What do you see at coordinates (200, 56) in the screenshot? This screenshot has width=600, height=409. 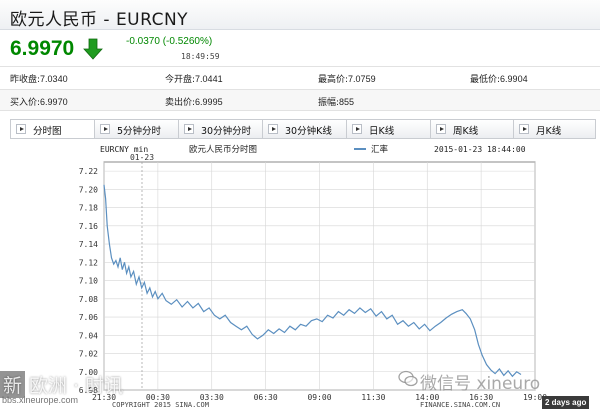 I see `quote-time: 18:49:59` at bounding box center [200, 56].